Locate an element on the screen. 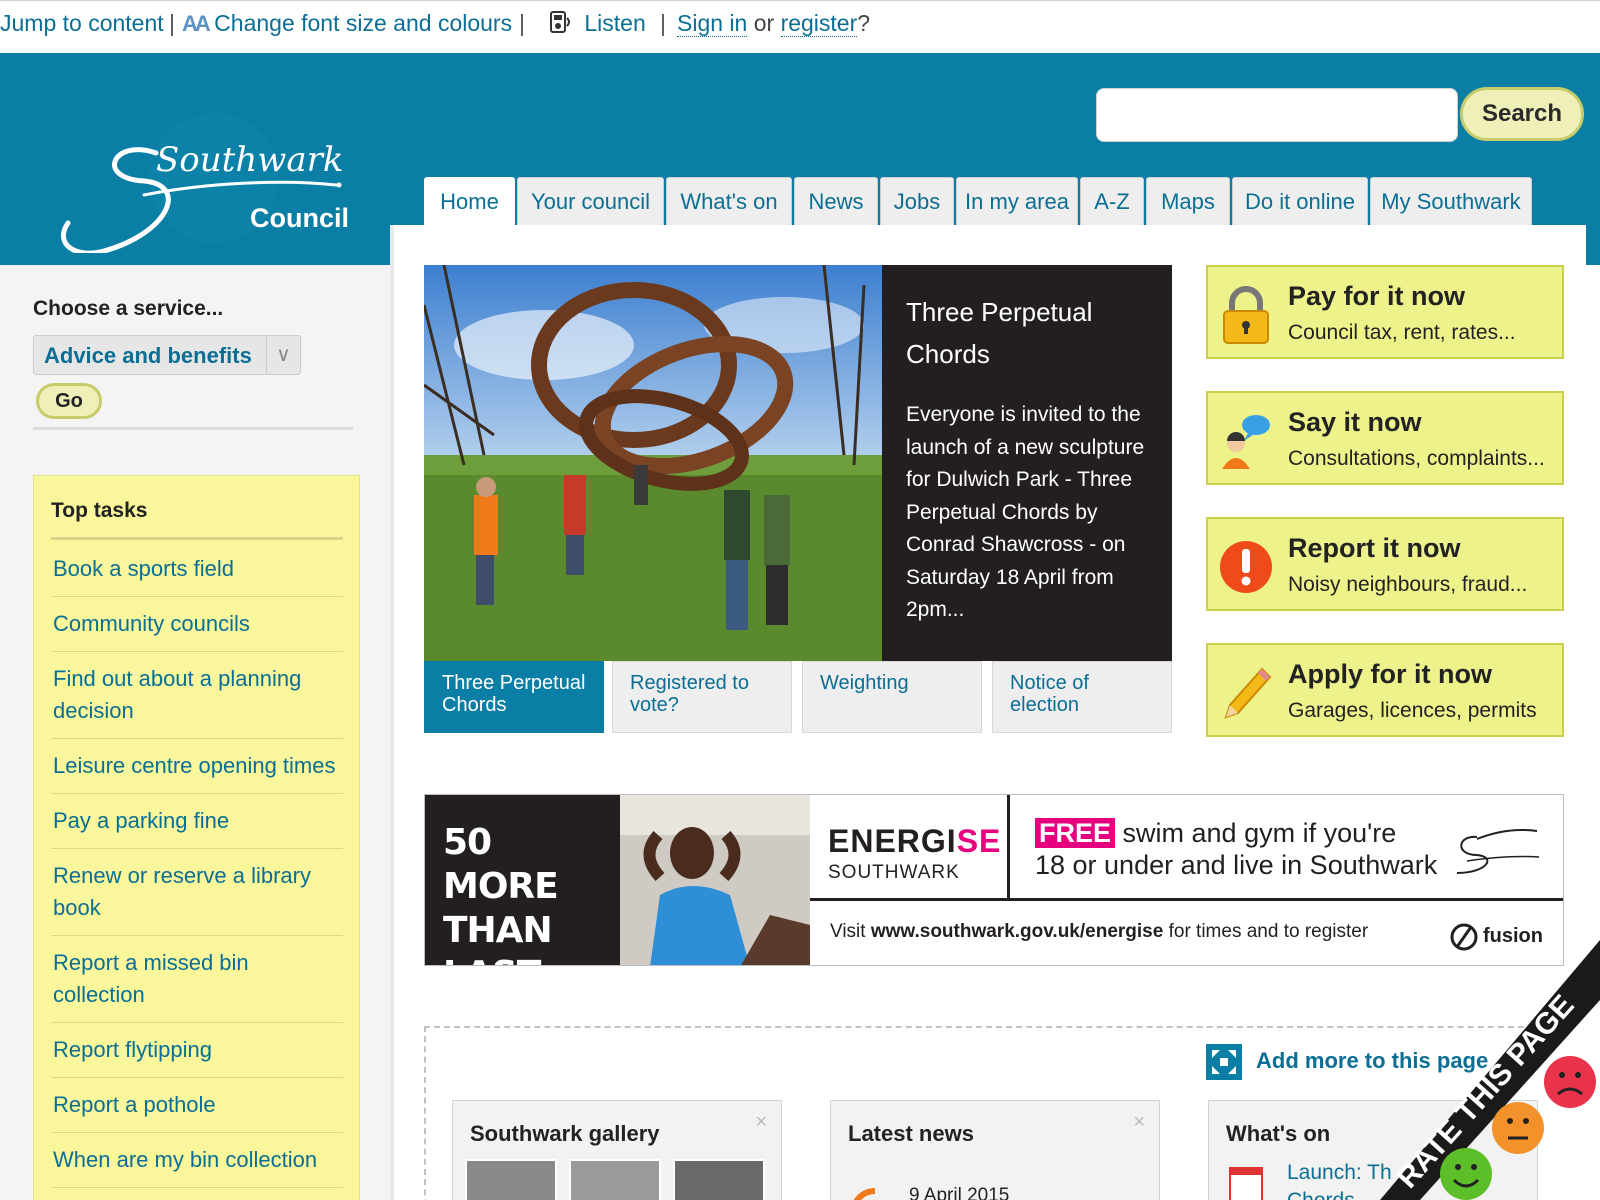  southwark-logo: Southwark Council is located at coordinates (199, 169).